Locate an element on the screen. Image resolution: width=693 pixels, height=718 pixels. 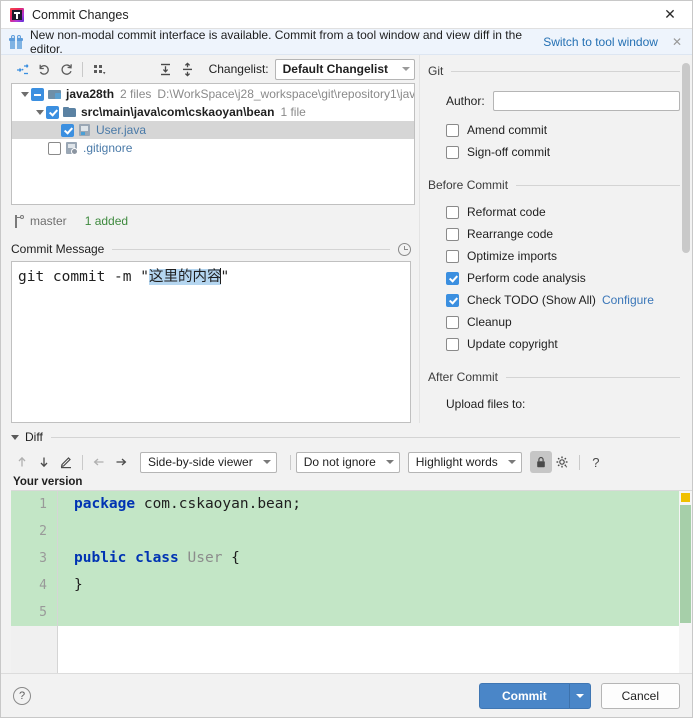
after-commit-group-header: After Commit is located at coordinates (554, 377).